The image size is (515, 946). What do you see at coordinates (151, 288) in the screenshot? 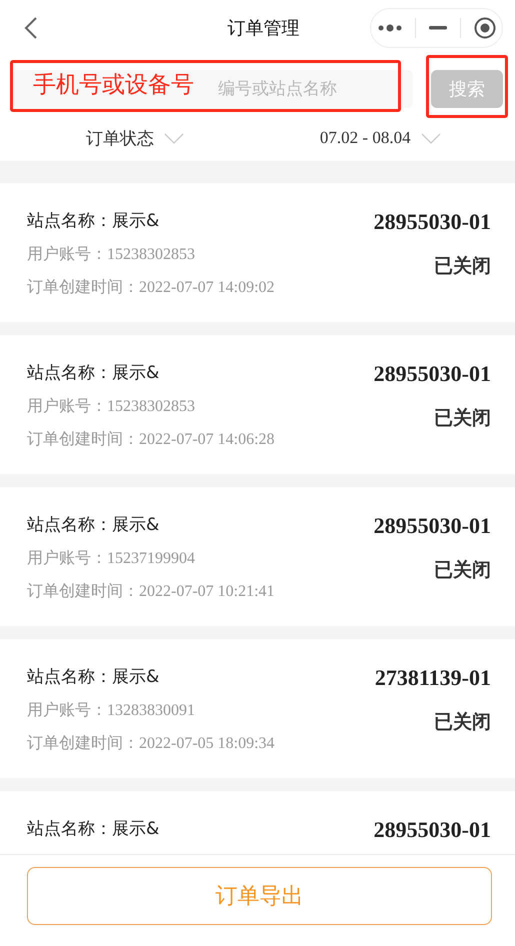
I see `created-time: 订单创建时间：2022-07-07 14:09:02` at bounding box center [151, 288].